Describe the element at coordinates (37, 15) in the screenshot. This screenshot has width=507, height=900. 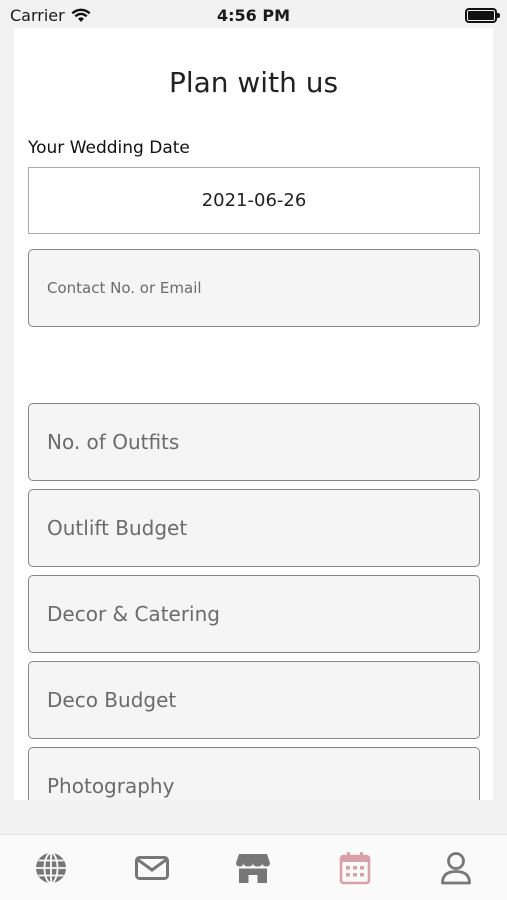
I see `carrier-label: Carrier` at that location.